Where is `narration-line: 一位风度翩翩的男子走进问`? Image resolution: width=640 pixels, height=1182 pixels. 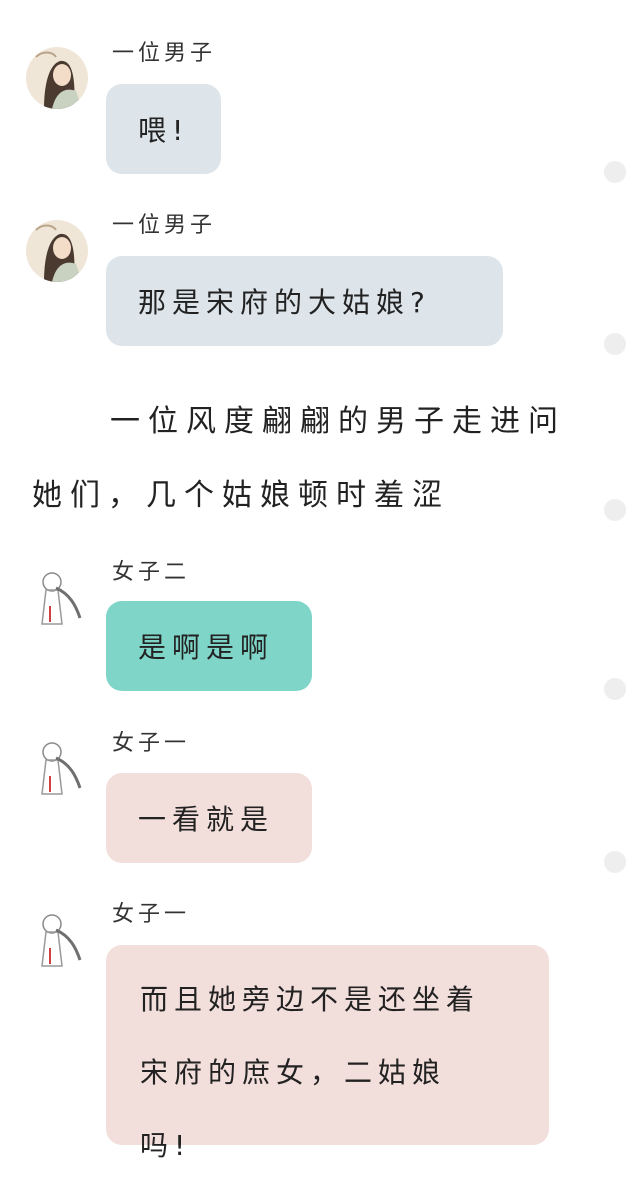 narration-line: 一位风度翩翩的男子走进问 is located at coordinates (338, 421).